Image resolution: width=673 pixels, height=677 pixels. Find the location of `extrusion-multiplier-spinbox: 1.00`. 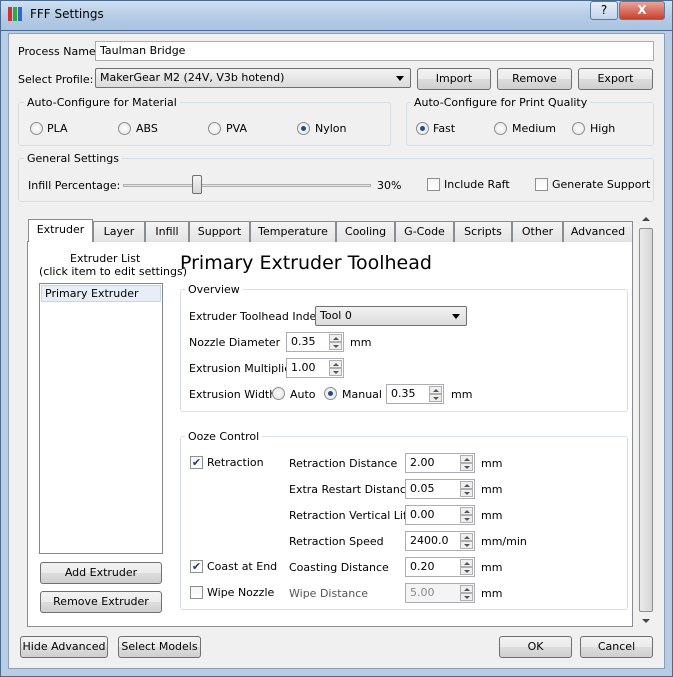

extrusion-multiplier-spinbox: 1.00 is located at coordinates (315, 368).